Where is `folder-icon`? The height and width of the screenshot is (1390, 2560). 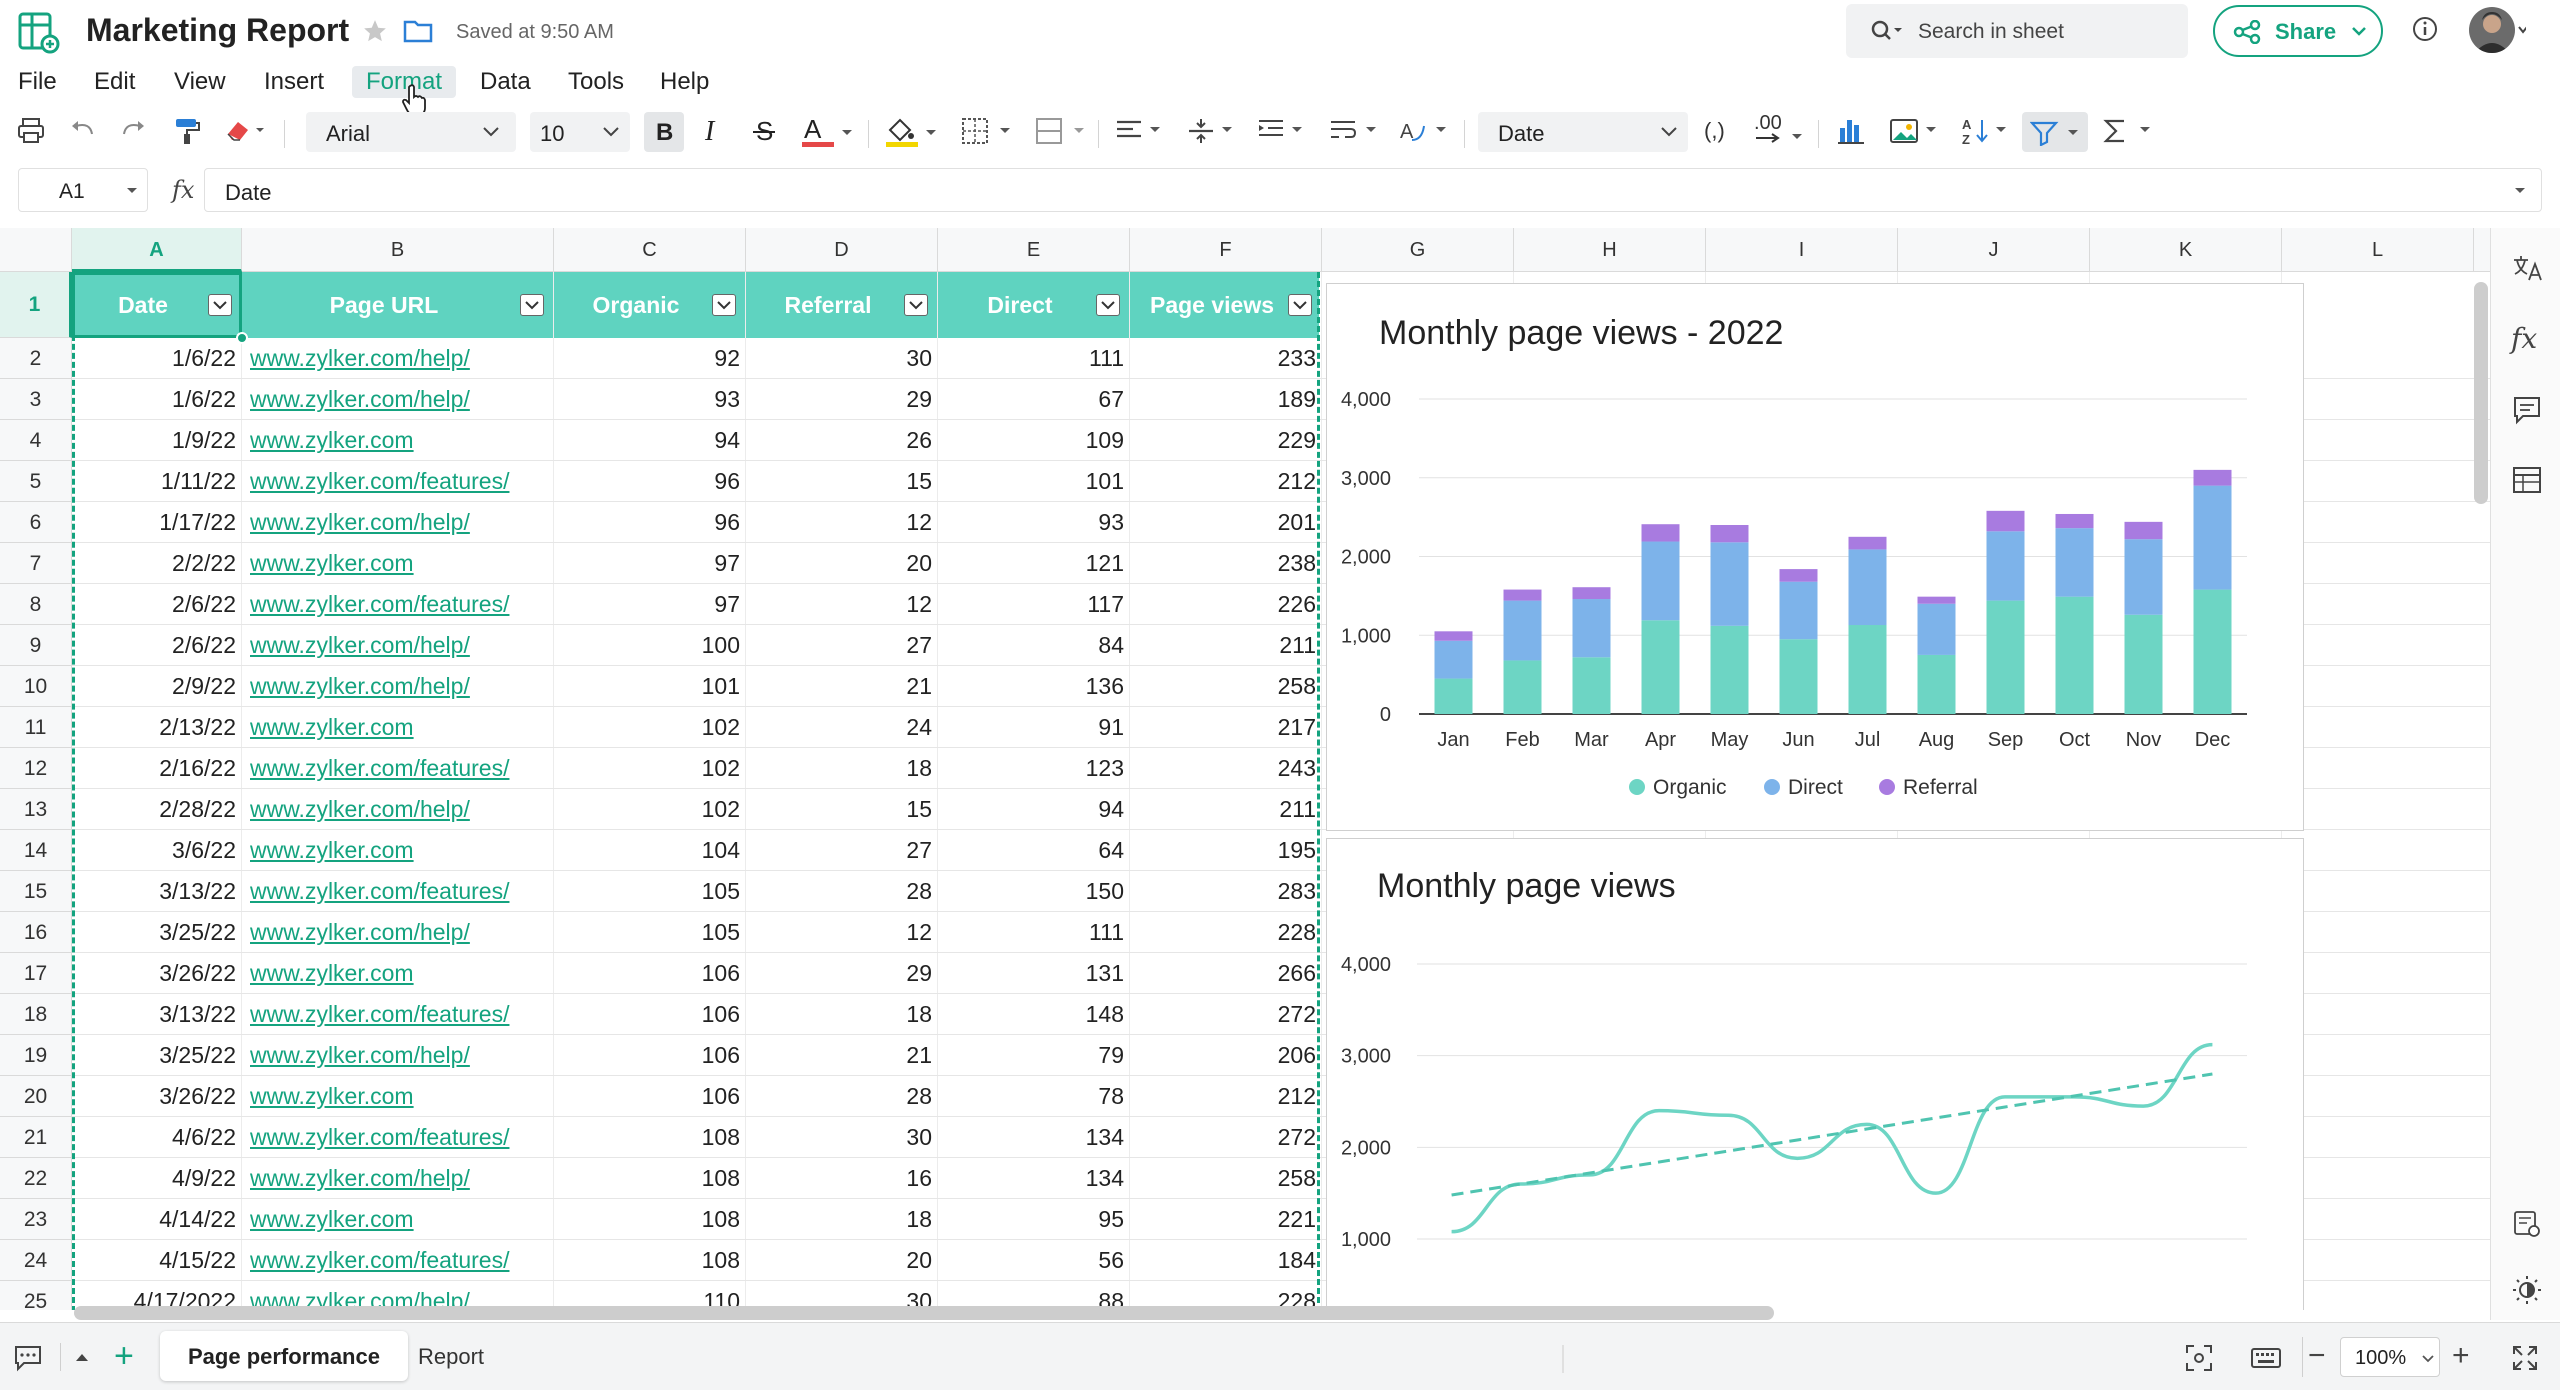
folder-icon is located at coordinates (418, 31).